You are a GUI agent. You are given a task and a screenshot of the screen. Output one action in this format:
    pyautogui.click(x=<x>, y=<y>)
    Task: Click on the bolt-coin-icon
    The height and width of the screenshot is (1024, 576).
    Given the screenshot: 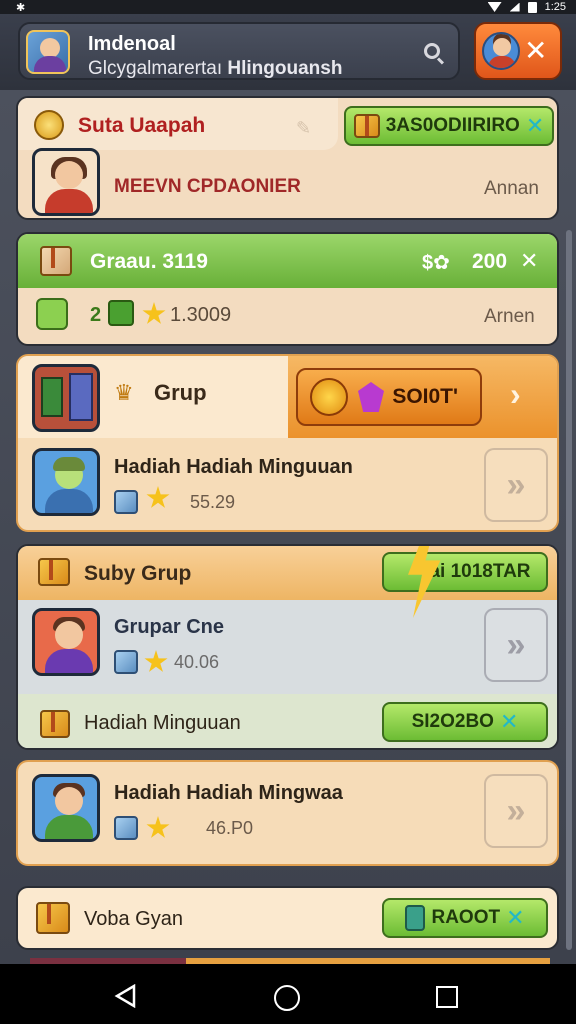 What is the action you would take?
    pyautogui.click(x=329, y=397)
    